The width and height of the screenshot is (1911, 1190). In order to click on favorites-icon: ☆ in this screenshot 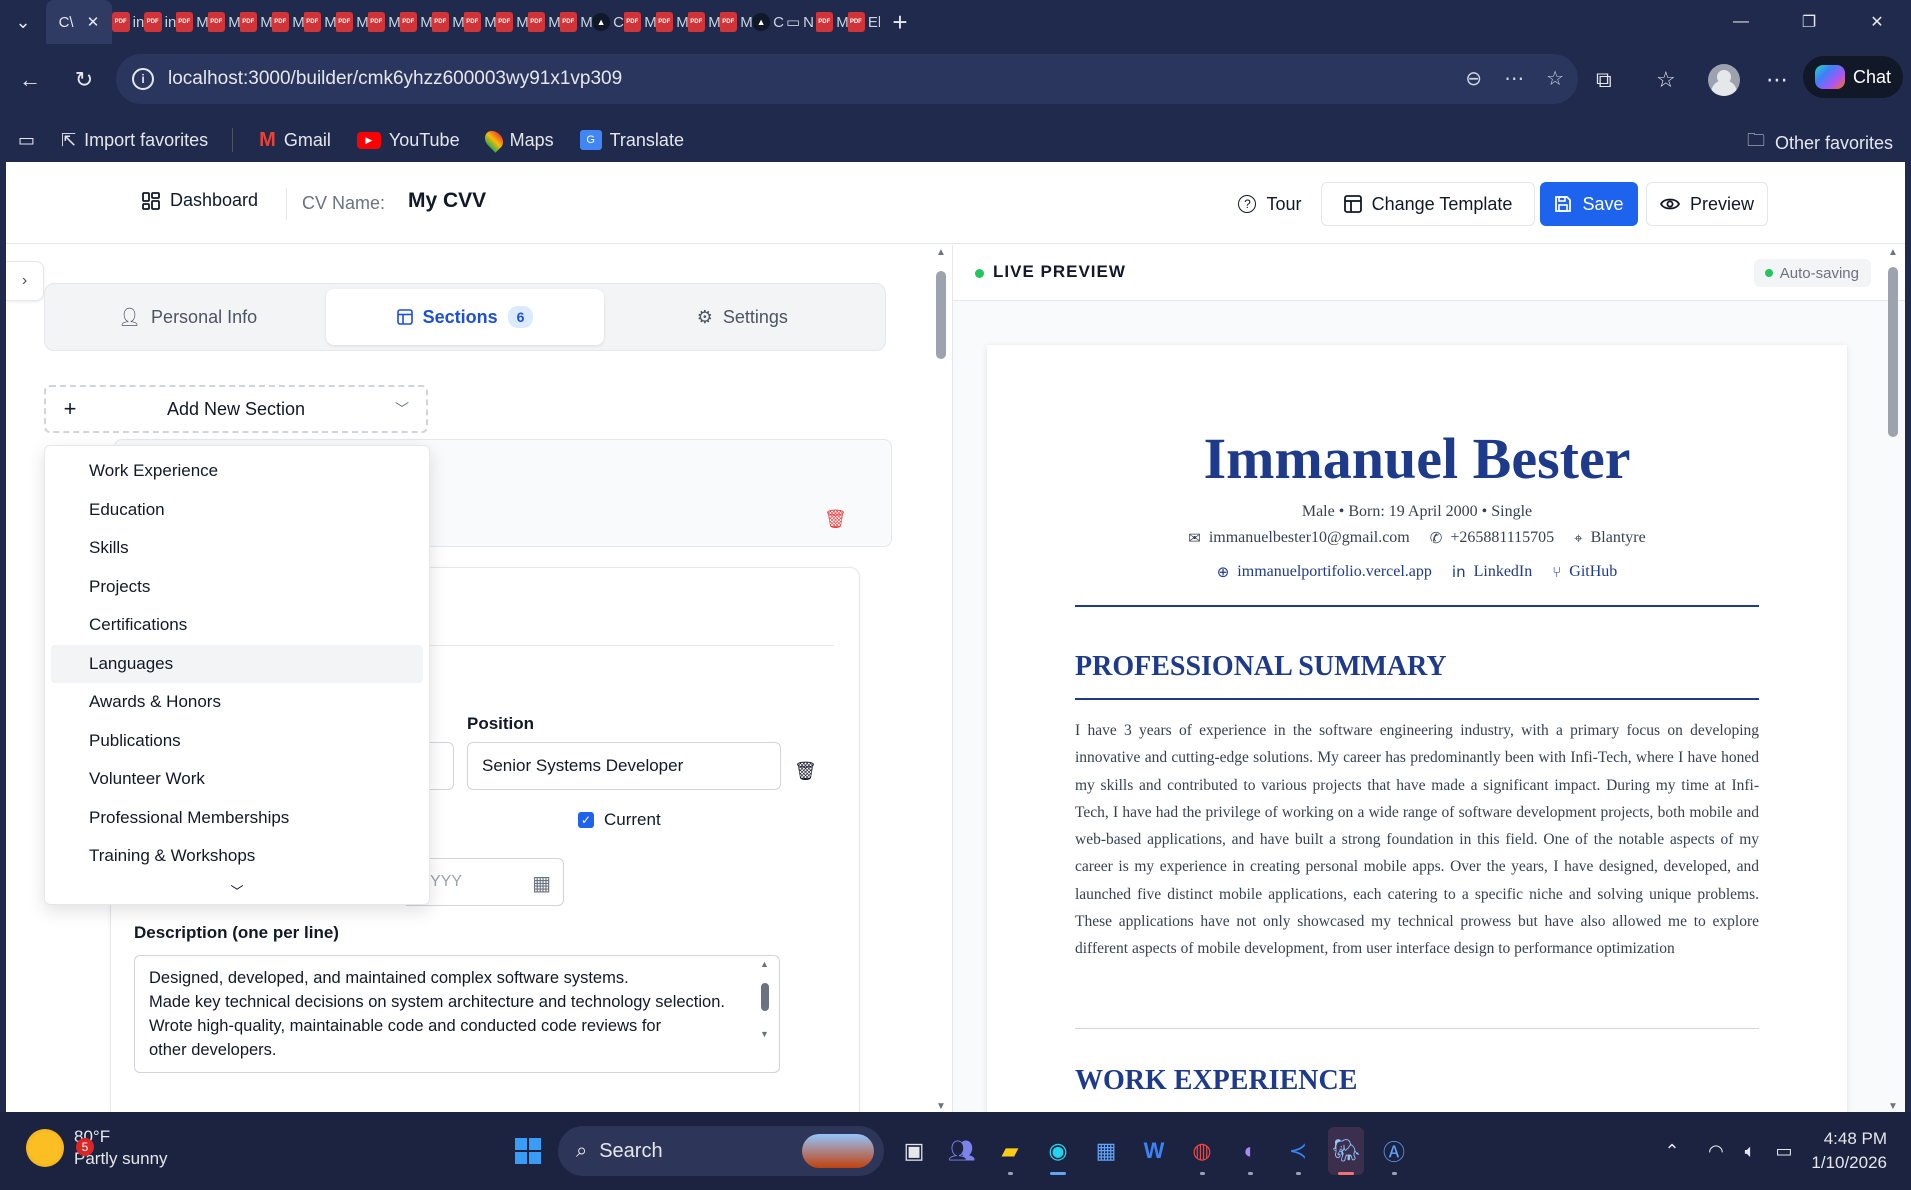, I will do `click(1666, 80)`.